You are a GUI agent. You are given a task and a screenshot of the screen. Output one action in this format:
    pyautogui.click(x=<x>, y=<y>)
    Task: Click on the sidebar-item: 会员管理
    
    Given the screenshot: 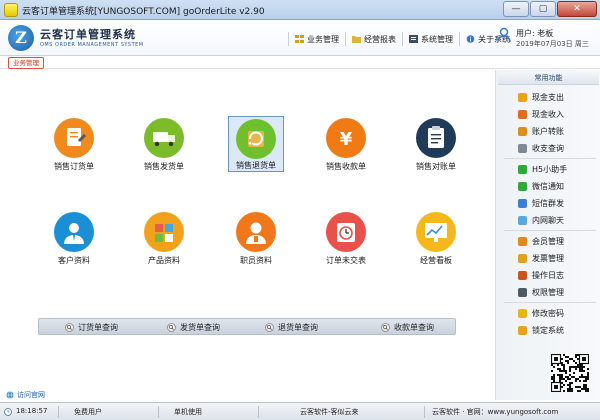 What is the action you would take?
    pyautogui.click(x=541, y=241)
    